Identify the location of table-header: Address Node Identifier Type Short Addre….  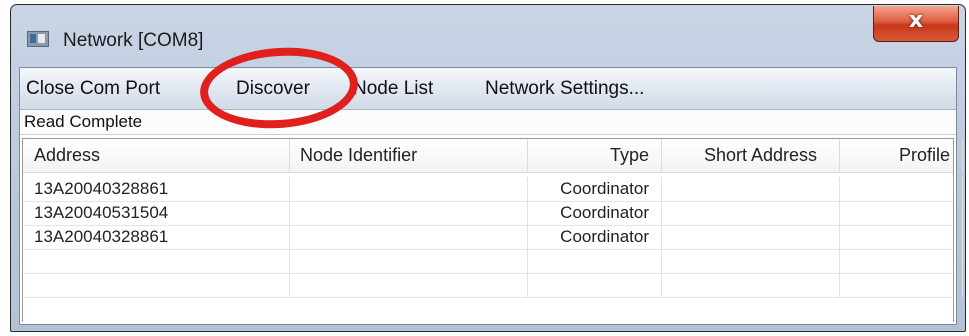
(493, 156).